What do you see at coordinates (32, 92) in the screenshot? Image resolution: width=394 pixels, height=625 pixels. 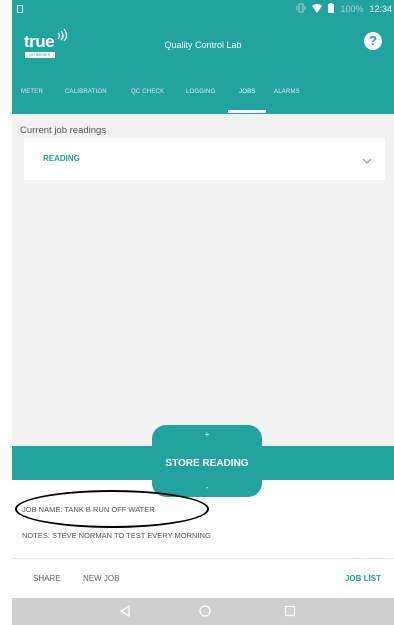 I see `tab-meter: METER` at bounding box center [32, 92].